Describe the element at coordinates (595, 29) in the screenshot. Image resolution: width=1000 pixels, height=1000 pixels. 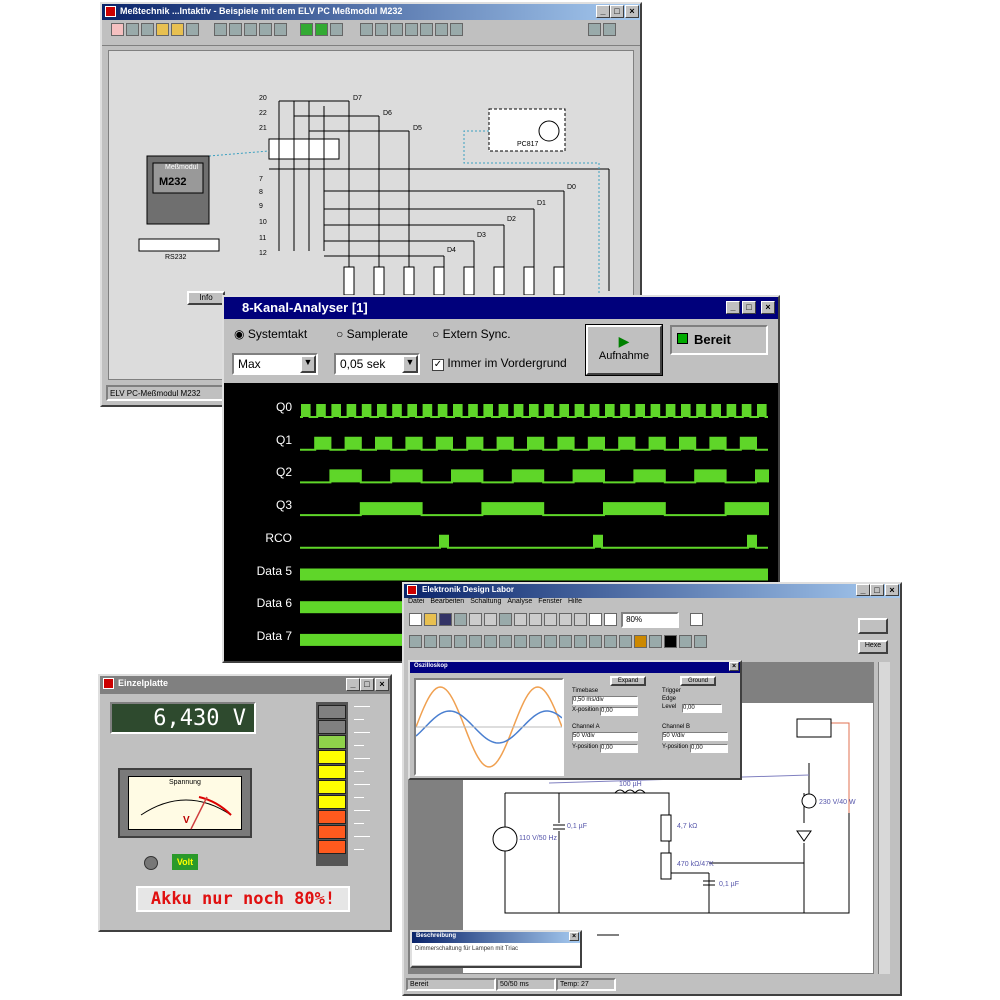
I see `printer-icon` at that location.